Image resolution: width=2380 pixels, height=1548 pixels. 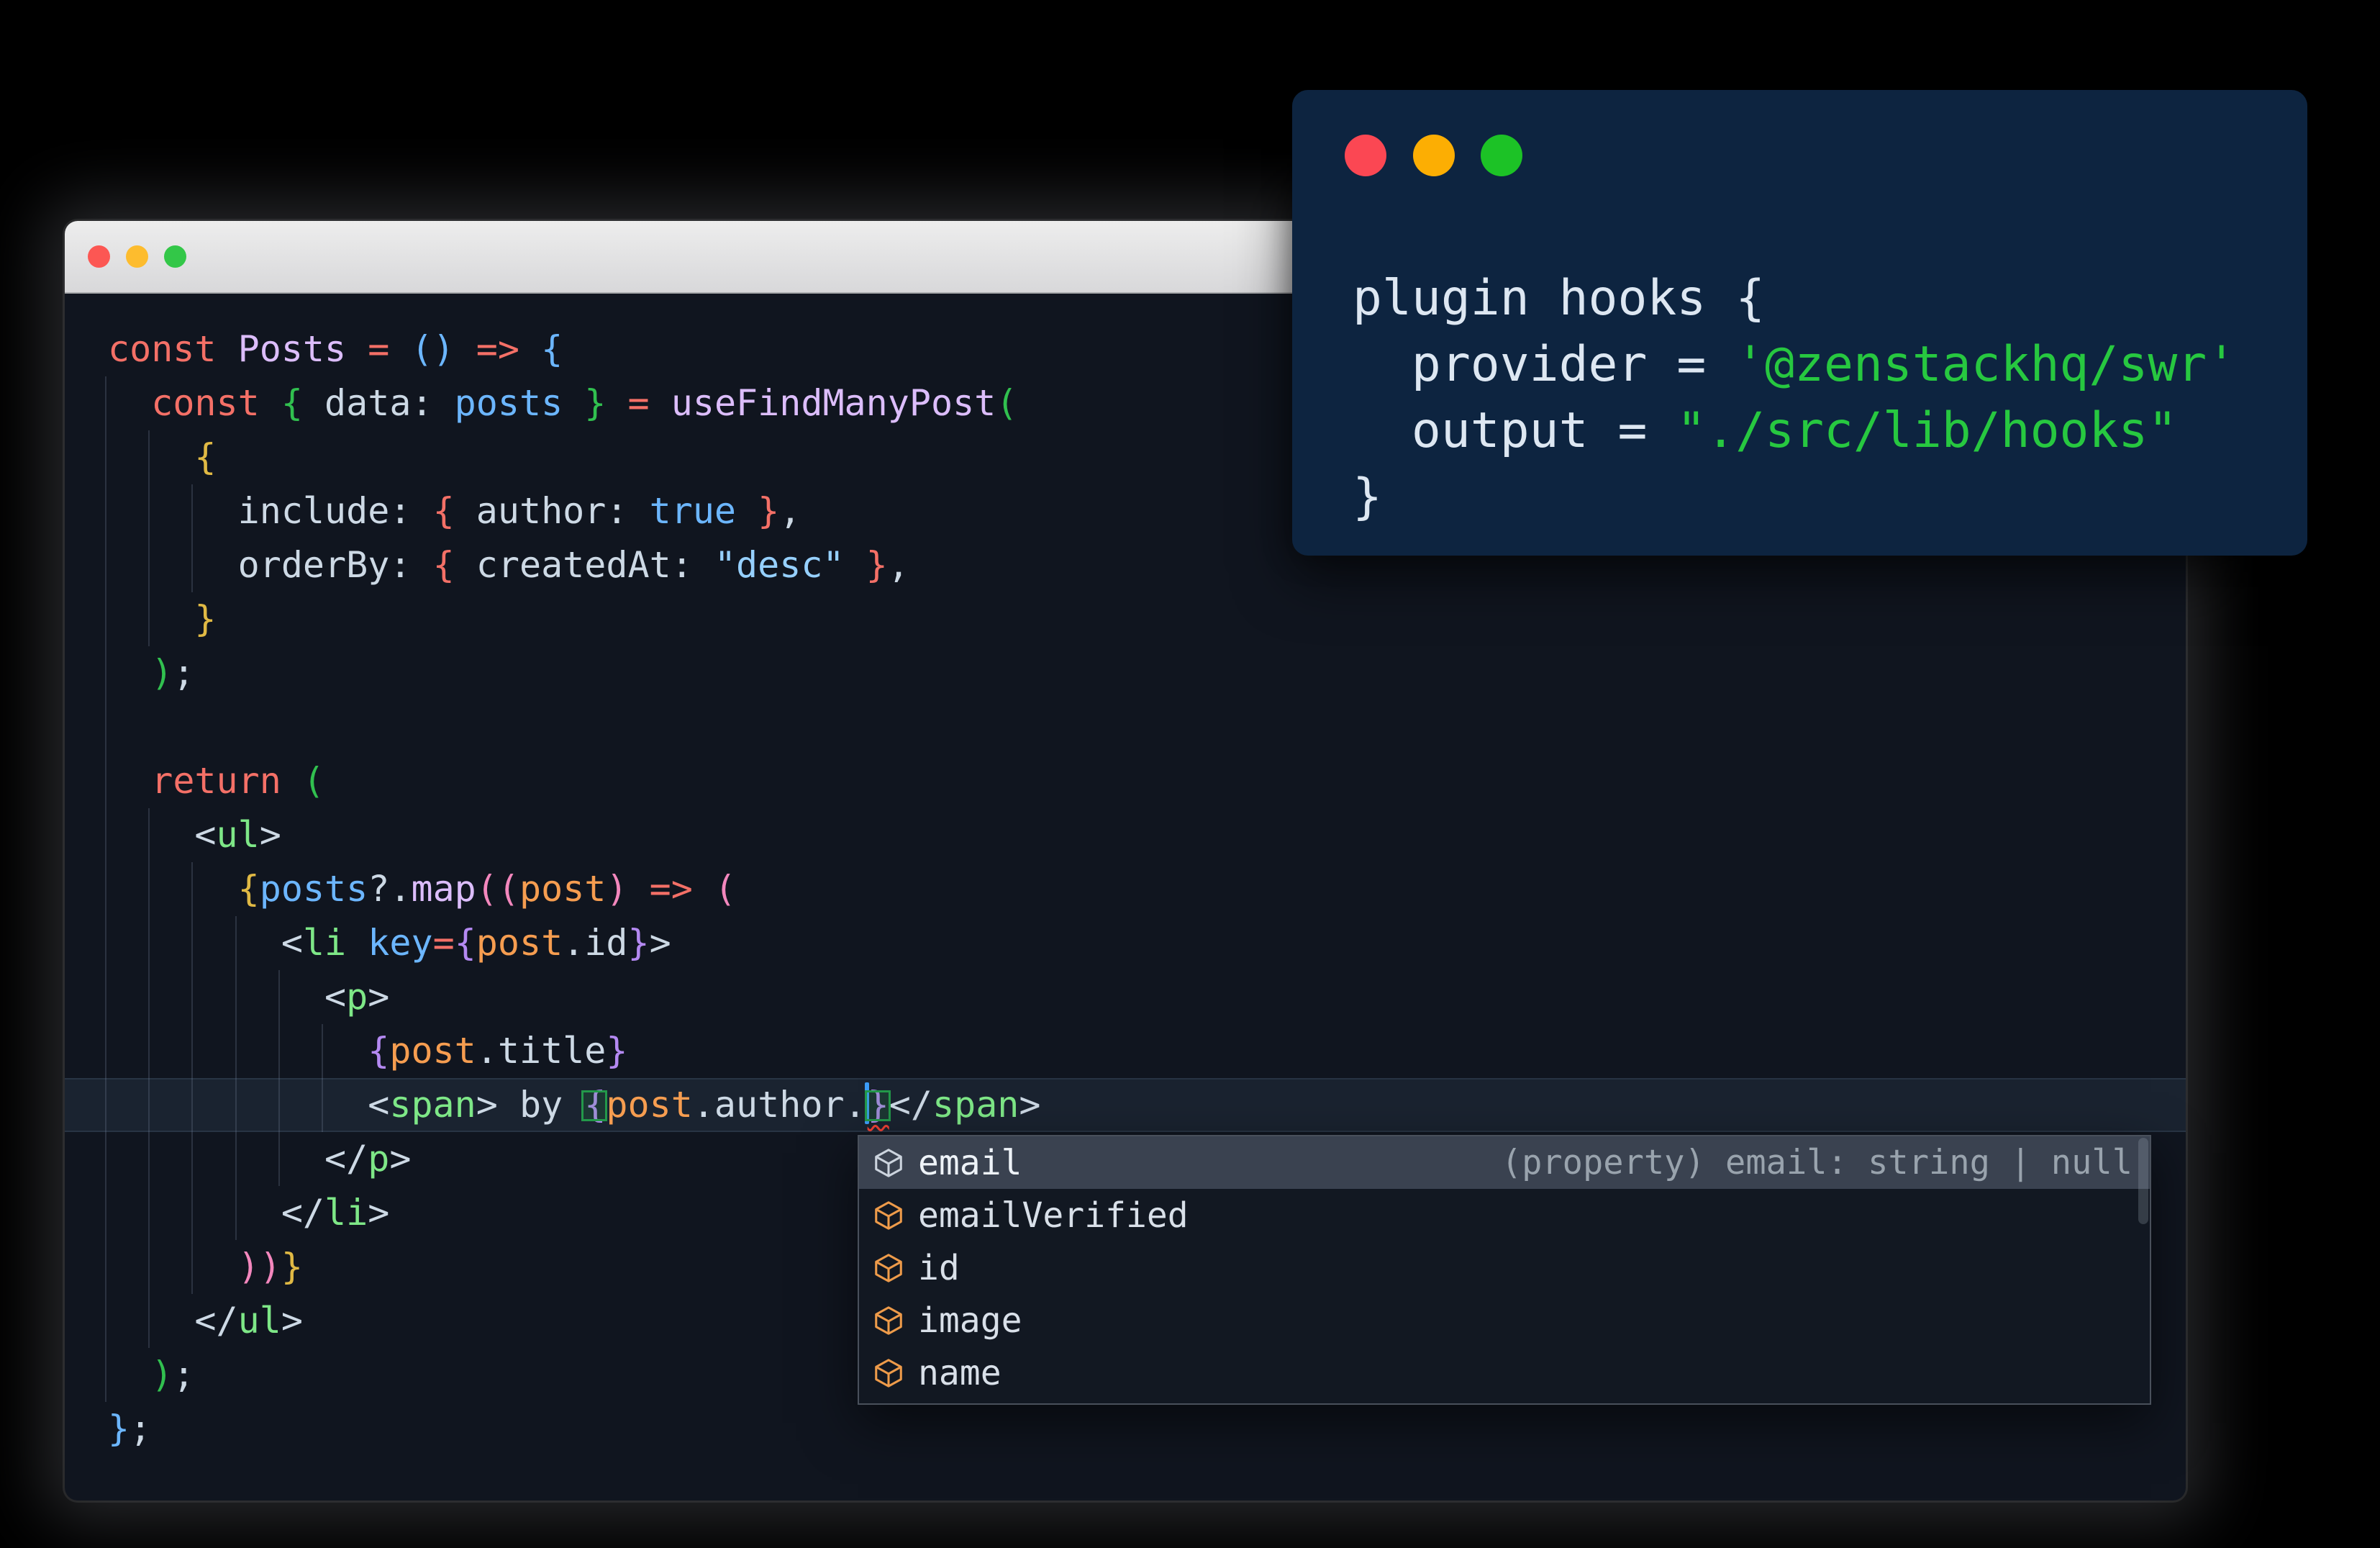 I want to click on code-token: ;, so click(x=184, y=673).